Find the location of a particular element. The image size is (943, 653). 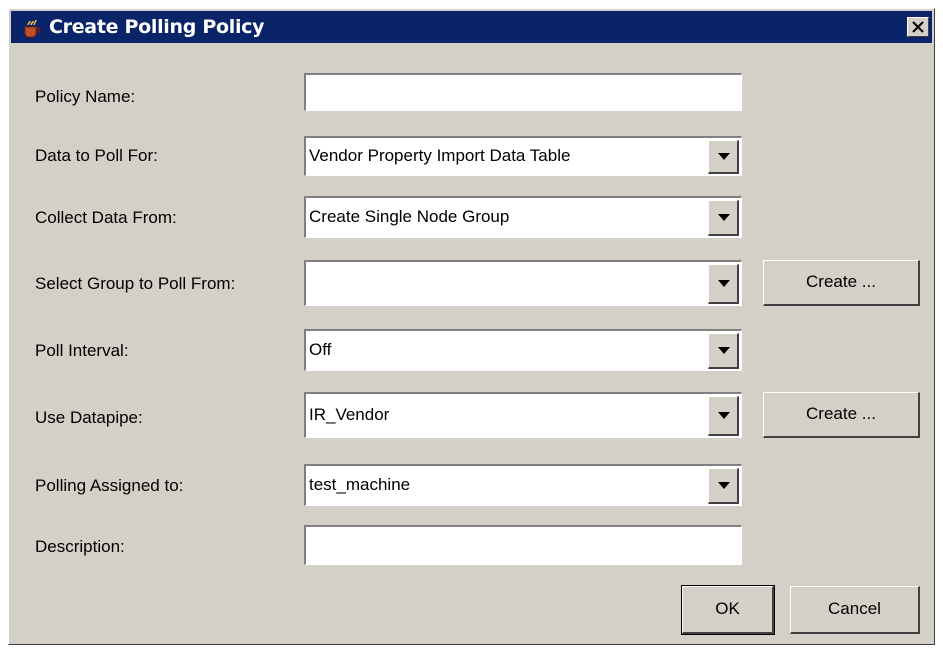

title-bar: Create Polling Policy is located at coordinates (471, 27).